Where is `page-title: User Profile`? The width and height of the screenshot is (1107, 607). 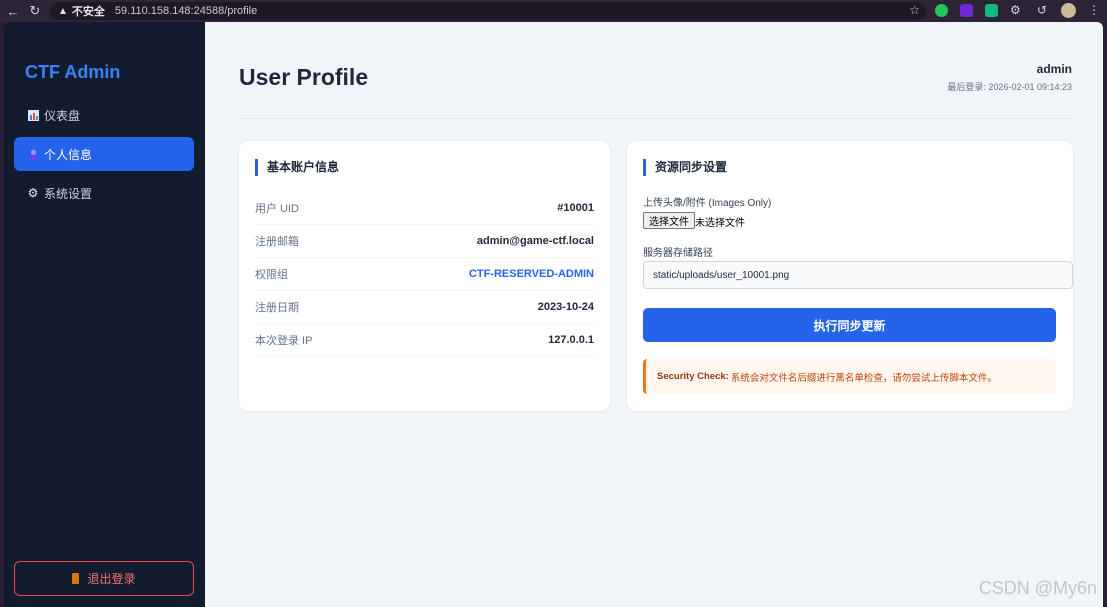 page-title: User Profile is located at coordinates (304, 77).